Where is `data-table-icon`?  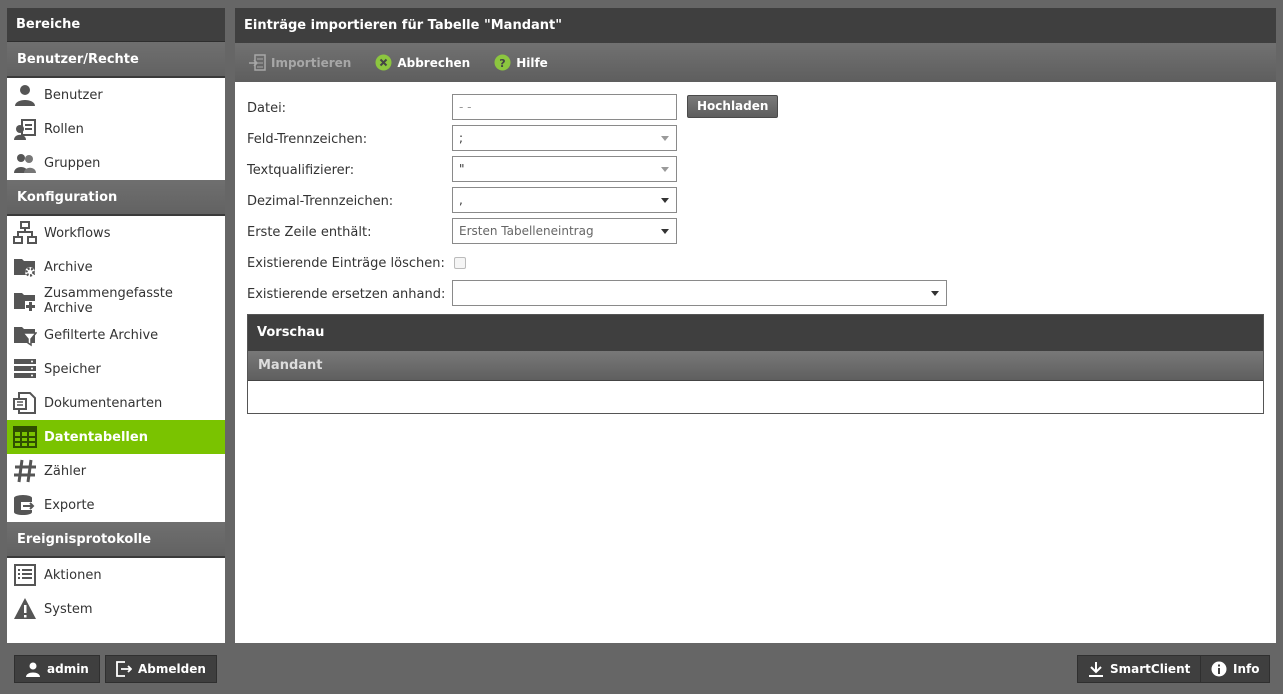 data-table-icon is located at coordinates (25, 437).